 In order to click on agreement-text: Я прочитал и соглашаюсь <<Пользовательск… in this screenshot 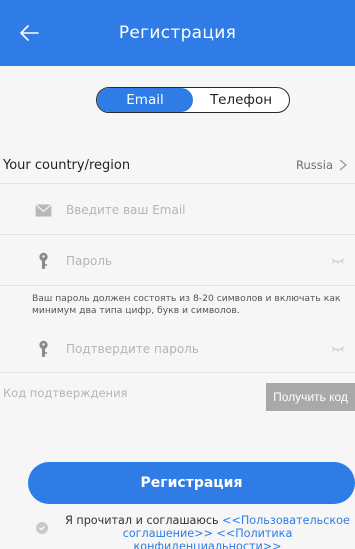, I will do `click(207, 531)`.